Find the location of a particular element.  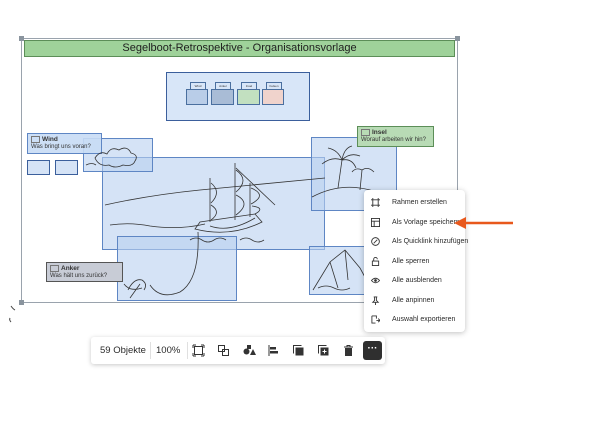

template-icon is located at coordinates (375, 222).